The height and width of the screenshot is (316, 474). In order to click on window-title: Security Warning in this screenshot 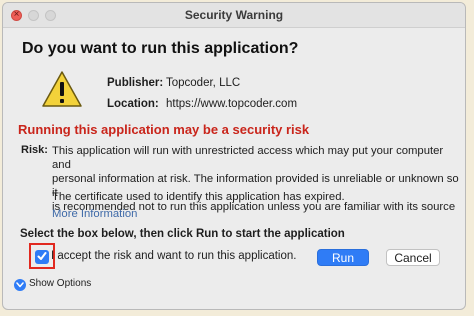, I will do `click(234, 15)`.